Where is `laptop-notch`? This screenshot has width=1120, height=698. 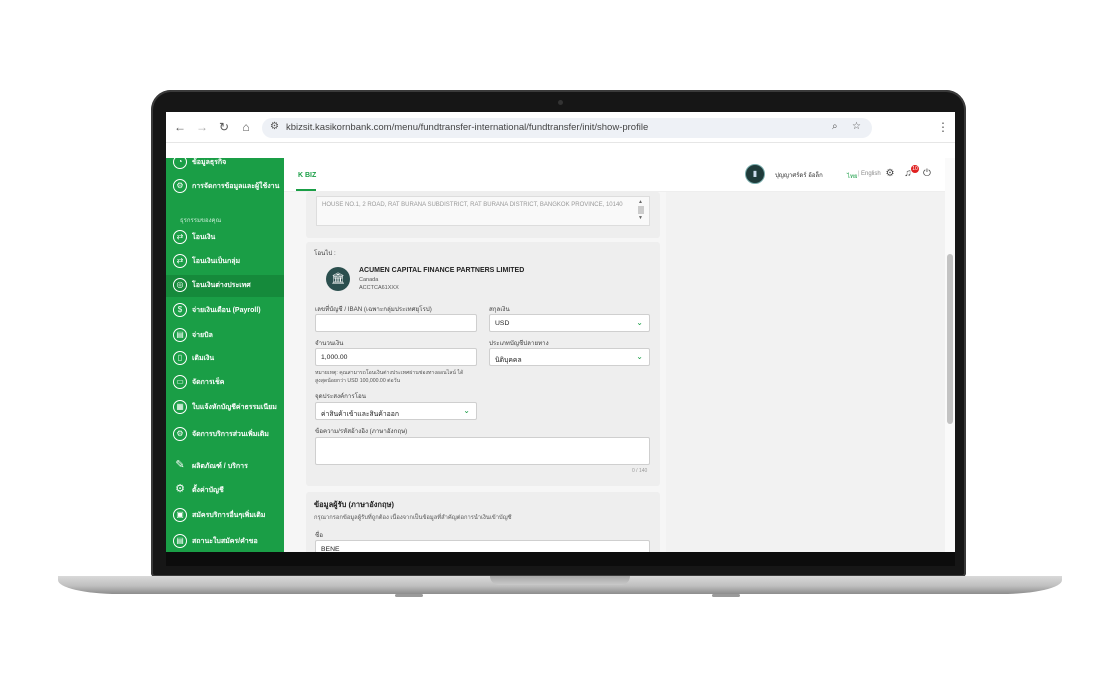 laptop-notch is located at coordinates (560, 580).